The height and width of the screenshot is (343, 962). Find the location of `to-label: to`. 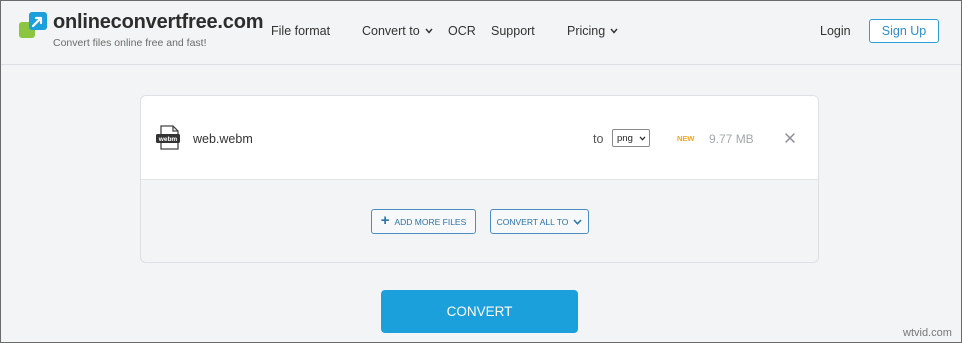

to-label: to is located at coordinates (598, 139).